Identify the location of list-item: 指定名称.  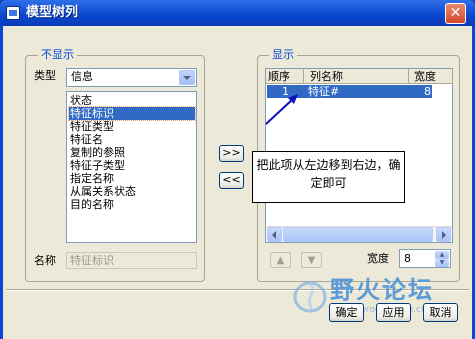
(132, 178).